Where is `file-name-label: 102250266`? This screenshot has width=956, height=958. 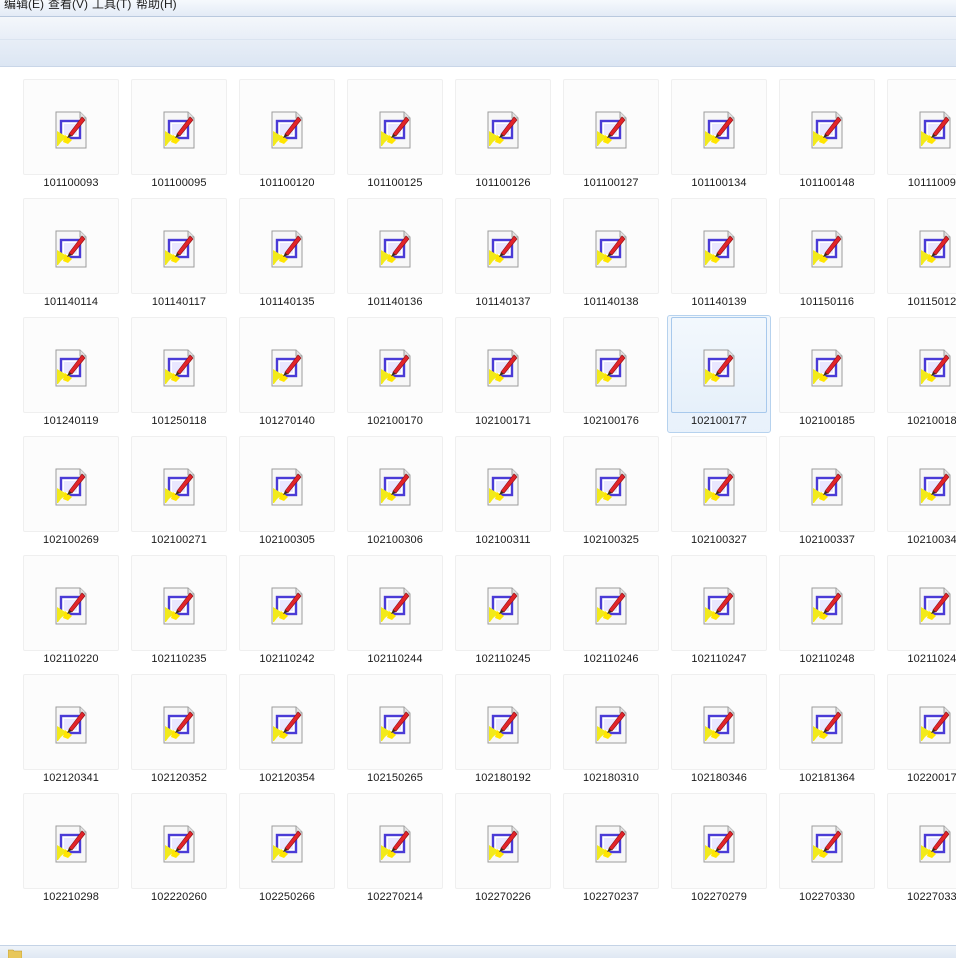 file-name-label: 102250266 is located at coordinates (287, 897).